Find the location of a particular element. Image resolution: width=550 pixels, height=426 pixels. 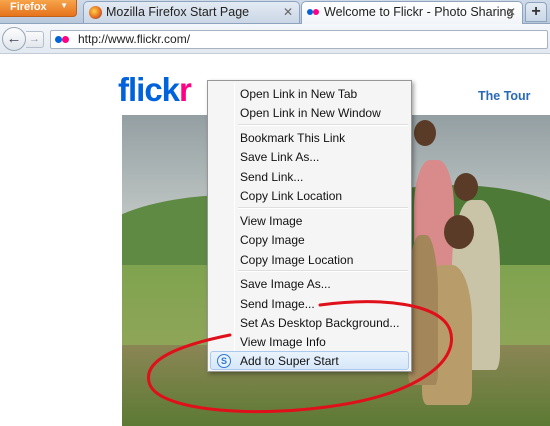

tab-mozilla-start: Mozilla Firefox Start Page ✕ is located at coordinates (191, 12).